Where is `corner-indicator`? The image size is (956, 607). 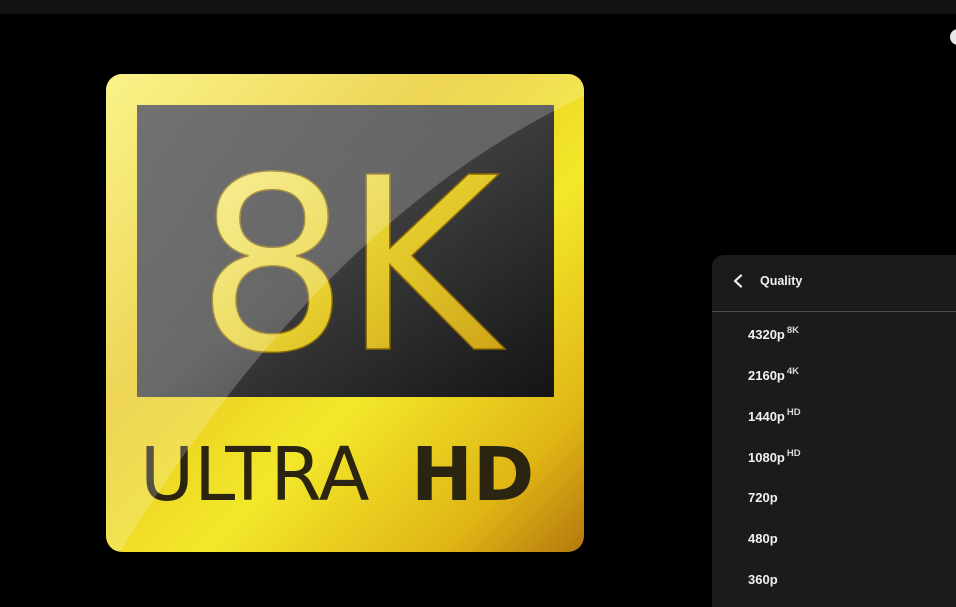
corner-indicator is located at coordinates (953, 37).